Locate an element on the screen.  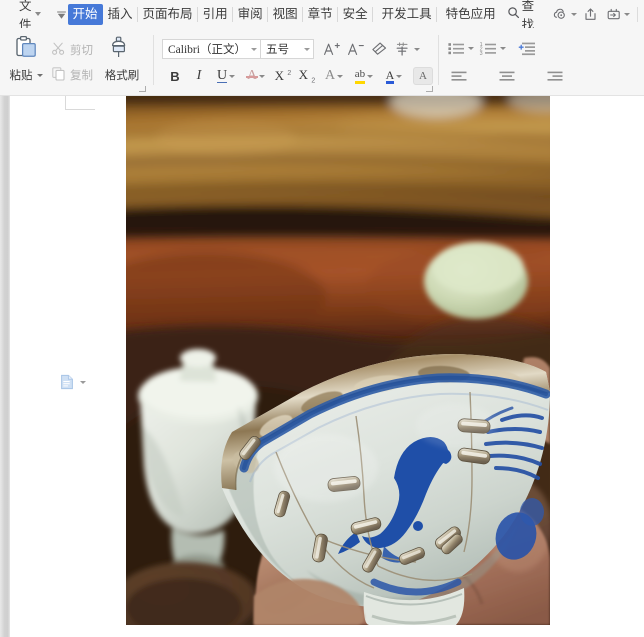
superscript-label: X is located at coordinates (279, 75).